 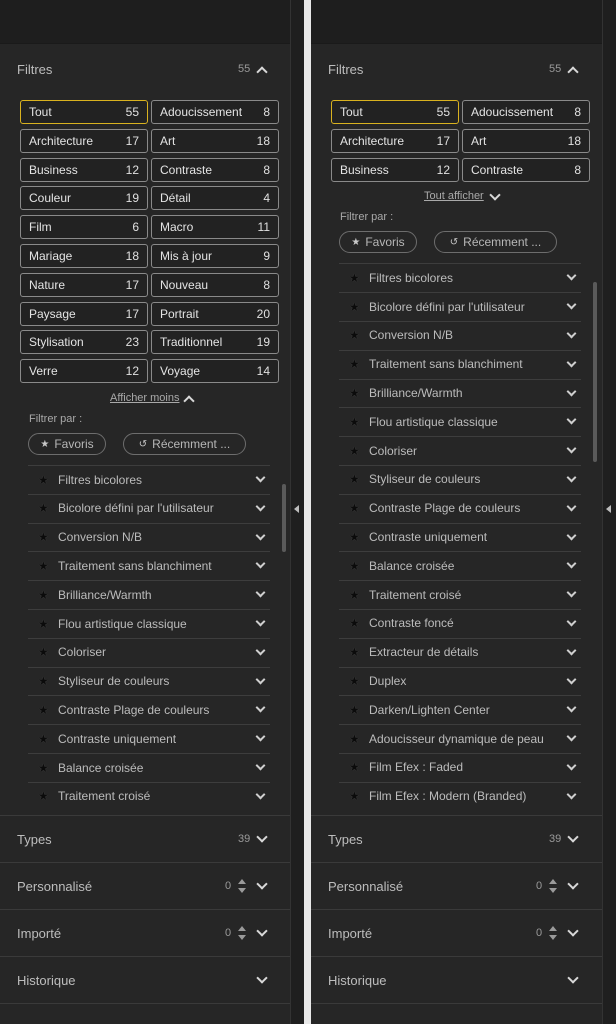 What do you see at coordinates (215, 198) in the screenshot?
I see `category-tag: Détail 4` at bounding box center [215, 198].